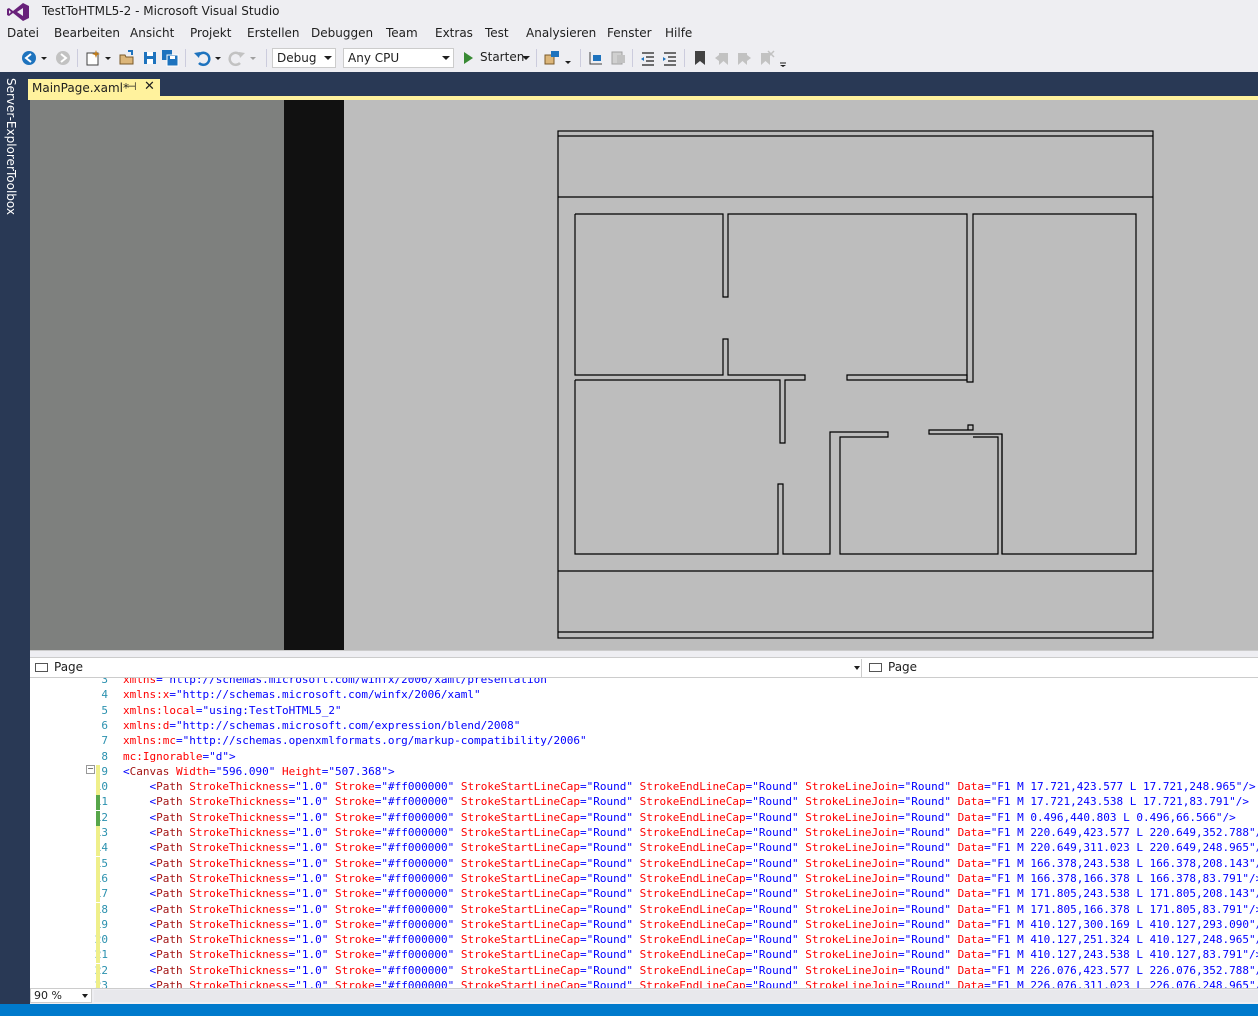  What do you see at coordinates (903, 667) in the screenshot?
I see `member-scope-value: Page` at bounding box center [903, 667].